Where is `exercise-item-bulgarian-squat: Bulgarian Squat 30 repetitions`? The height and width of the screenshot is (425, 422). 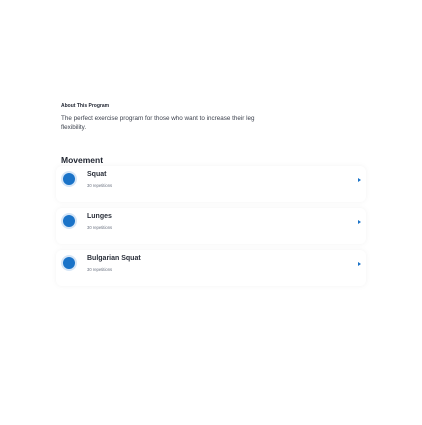
exercise-item-bulgarian-squat: Bulgarian Squat 30 repetitions is located at coordinates (211, 268).